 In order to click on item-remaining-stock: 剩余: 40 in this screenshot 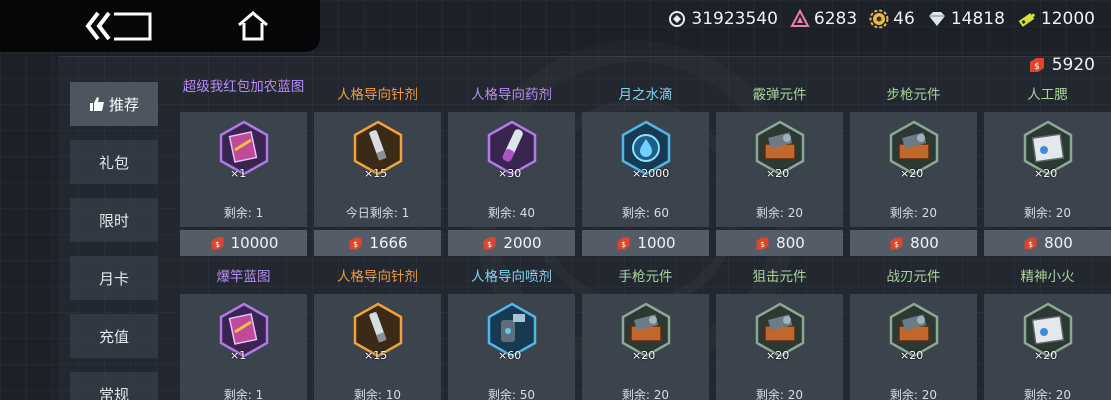, I will do `click(511, 213)`.